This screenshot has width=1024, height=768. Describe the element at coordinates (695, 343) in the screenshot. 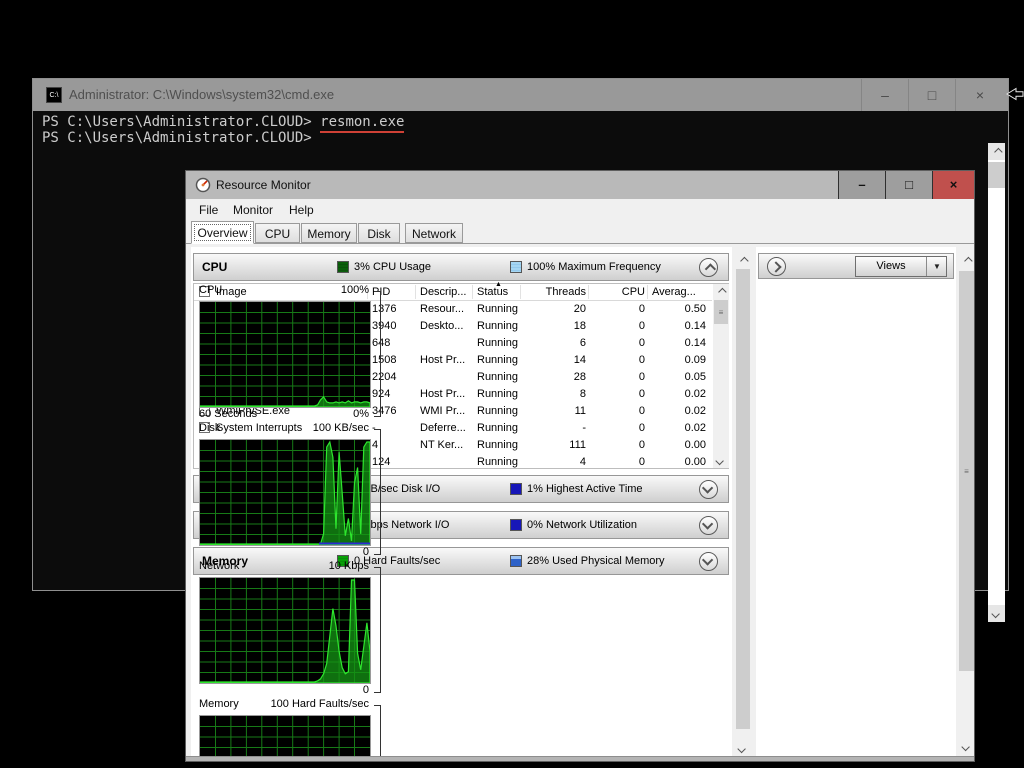

I see `cell-average-cpu: 0.14` at that location.